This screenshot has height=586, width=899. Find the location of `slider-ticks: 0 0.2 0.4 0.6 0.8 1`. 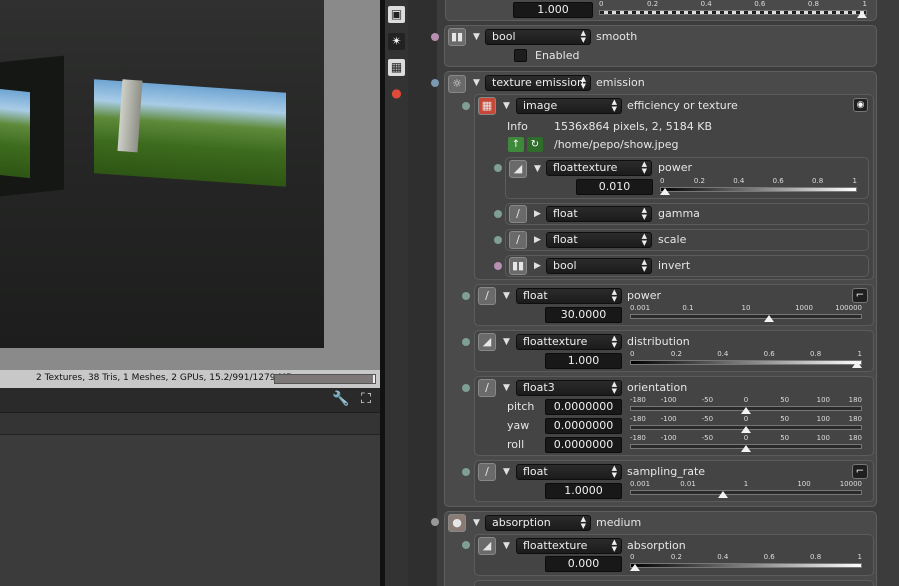

slider-ticks: 0 0.2 0.4 0.6 0.8 1 is located at coordinates (758, 181).